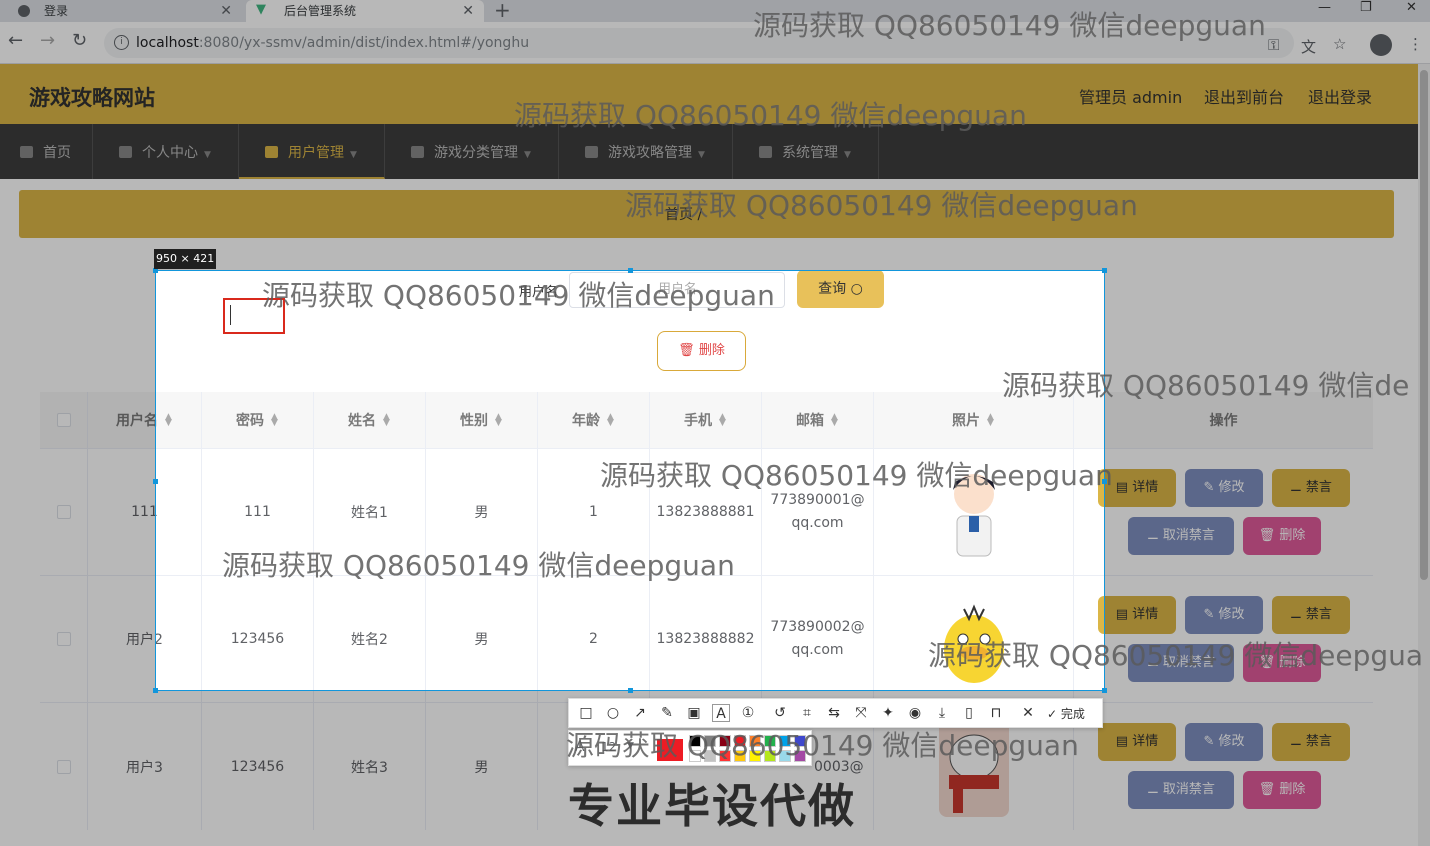  I want to click on menu-item-system: 系统管理 ▼, so click(806, 151).